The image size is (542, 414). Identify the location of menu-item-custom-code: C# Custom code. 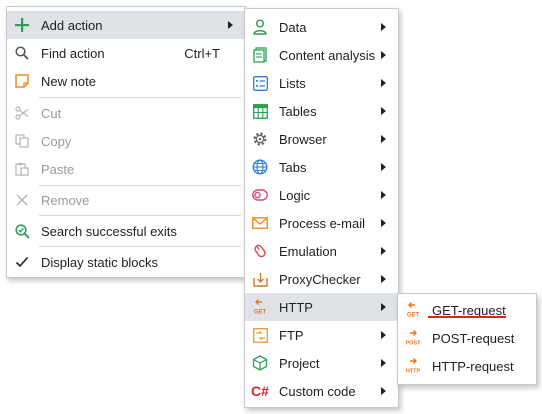
(321, 391).